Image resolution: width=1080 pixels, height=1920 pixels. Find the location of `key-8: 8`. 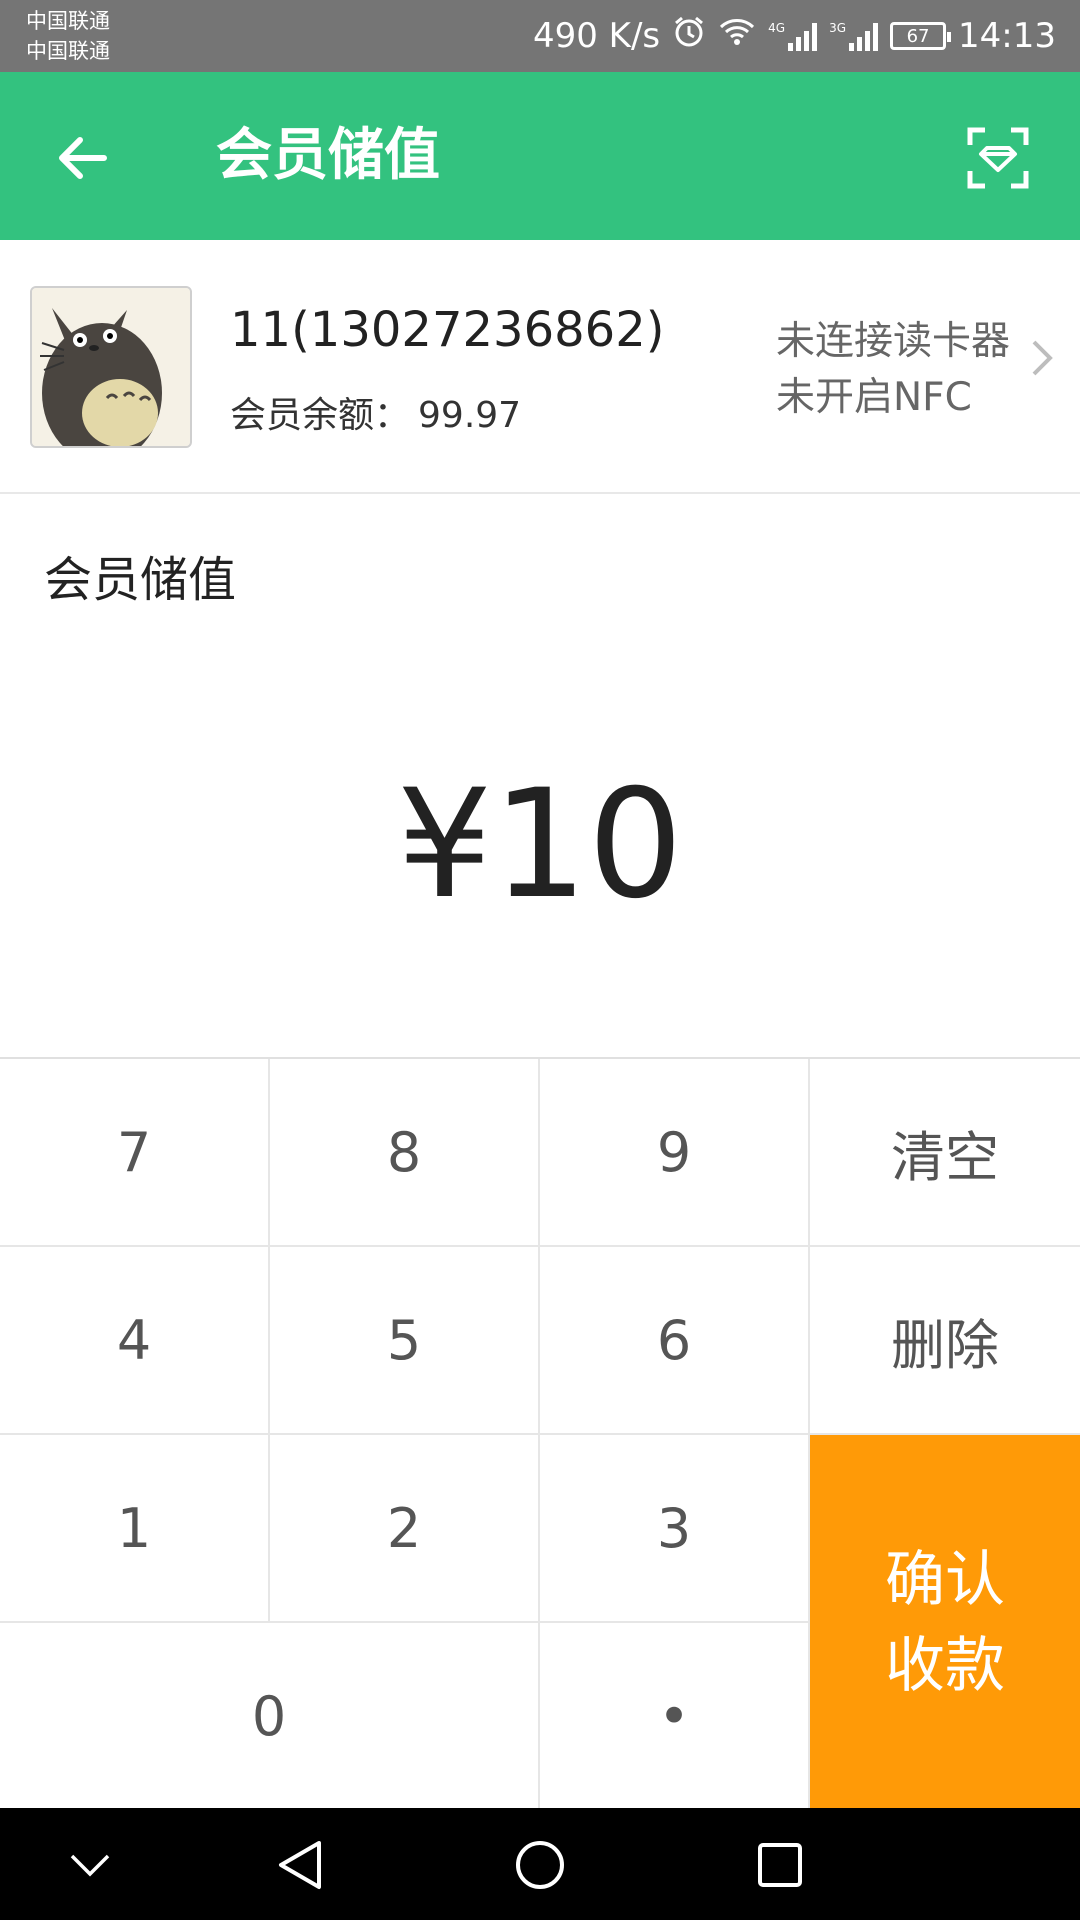

key-8: 8 is located at coordinates (405, 1153).